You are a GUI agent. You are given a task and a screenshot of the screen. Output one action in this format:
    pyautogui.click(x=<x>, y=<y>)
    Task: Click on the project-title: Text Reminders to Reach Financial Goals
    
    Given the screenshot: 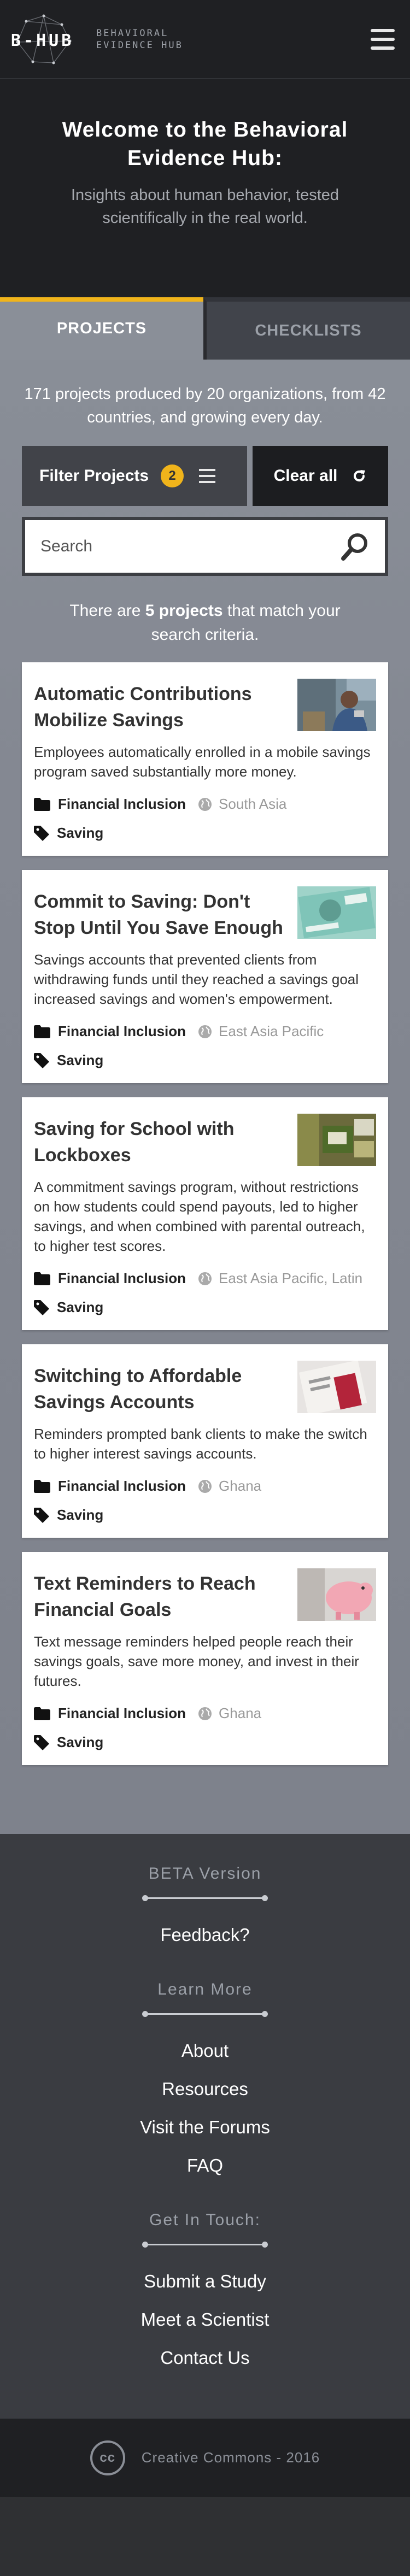 What is the action you would take?
    pyautogui.click(x=162, y=1595)
    